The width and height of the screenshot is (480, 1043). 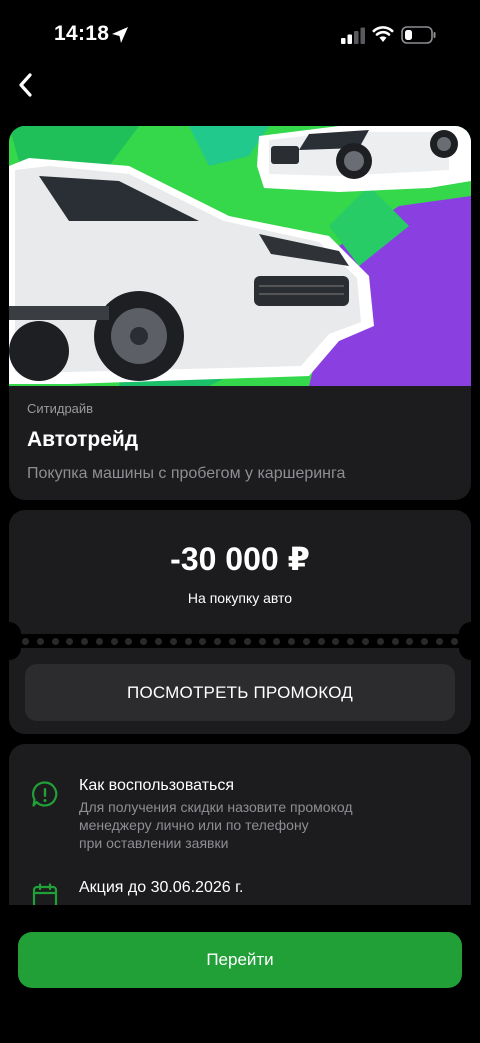 What do you see at coordinates (154, 843) in the screenshot?
I see `how-to-text-line-3: при оставлении заявки` at bounding box center [154, 843].